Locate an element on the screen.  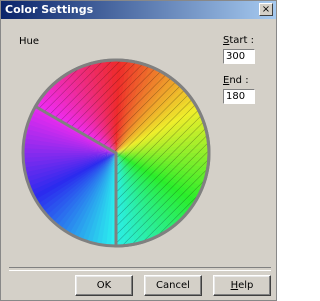
hue-label: Hue is located at coordinates (29, 41).